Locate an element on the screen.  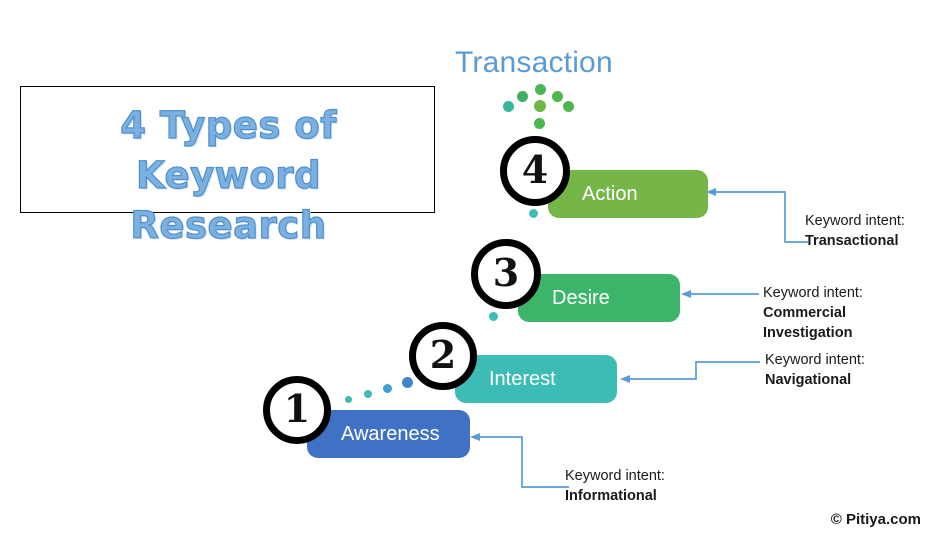
stage-bar-interest: Interest is located at coordinates (536, 379).